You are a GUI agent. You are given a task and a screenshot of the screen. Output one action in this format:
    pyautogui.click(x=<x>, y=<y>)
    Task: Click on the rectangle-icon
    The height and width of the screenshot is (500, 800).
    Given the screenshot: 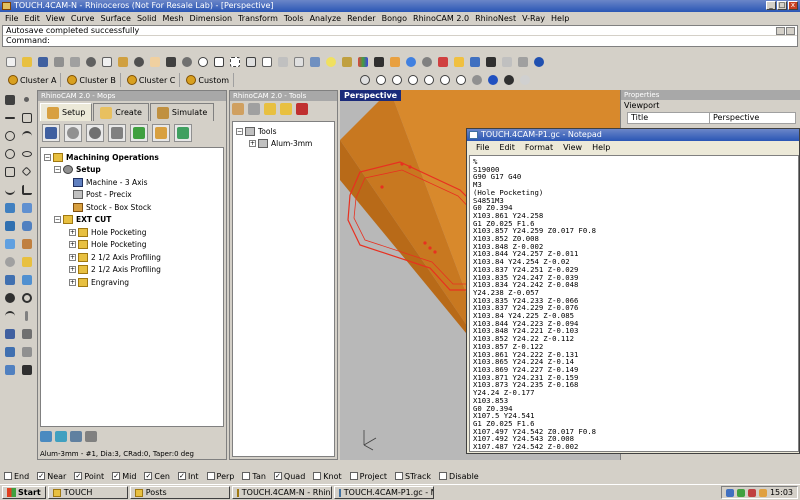 What is the action you would take?
    pyautogui.click(x=9, y=171)
    